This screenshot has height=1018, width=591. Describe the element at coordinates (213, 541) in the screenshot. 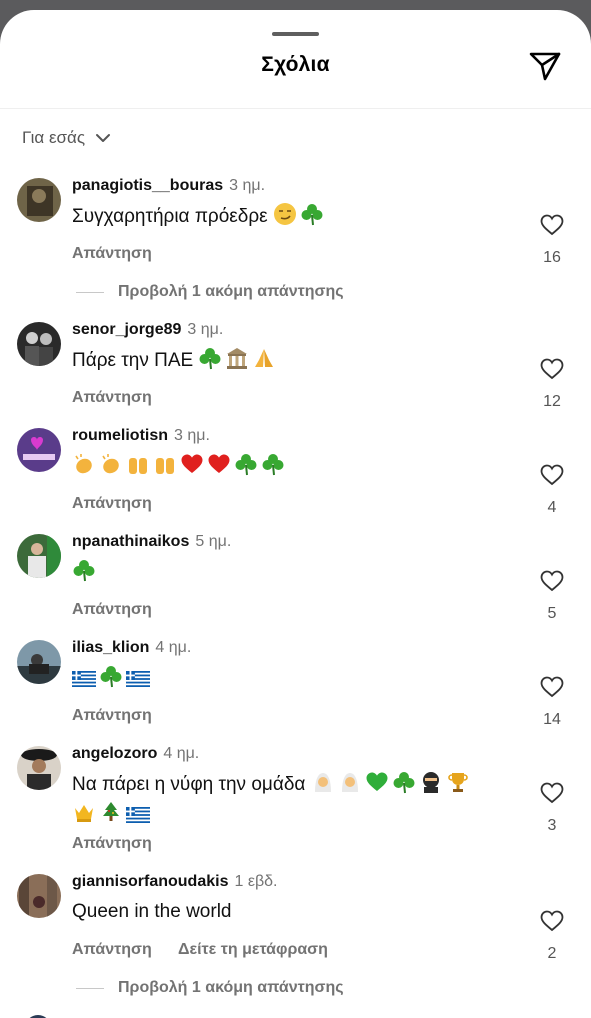

I see `timestamp: 5 ημ.` at that location.